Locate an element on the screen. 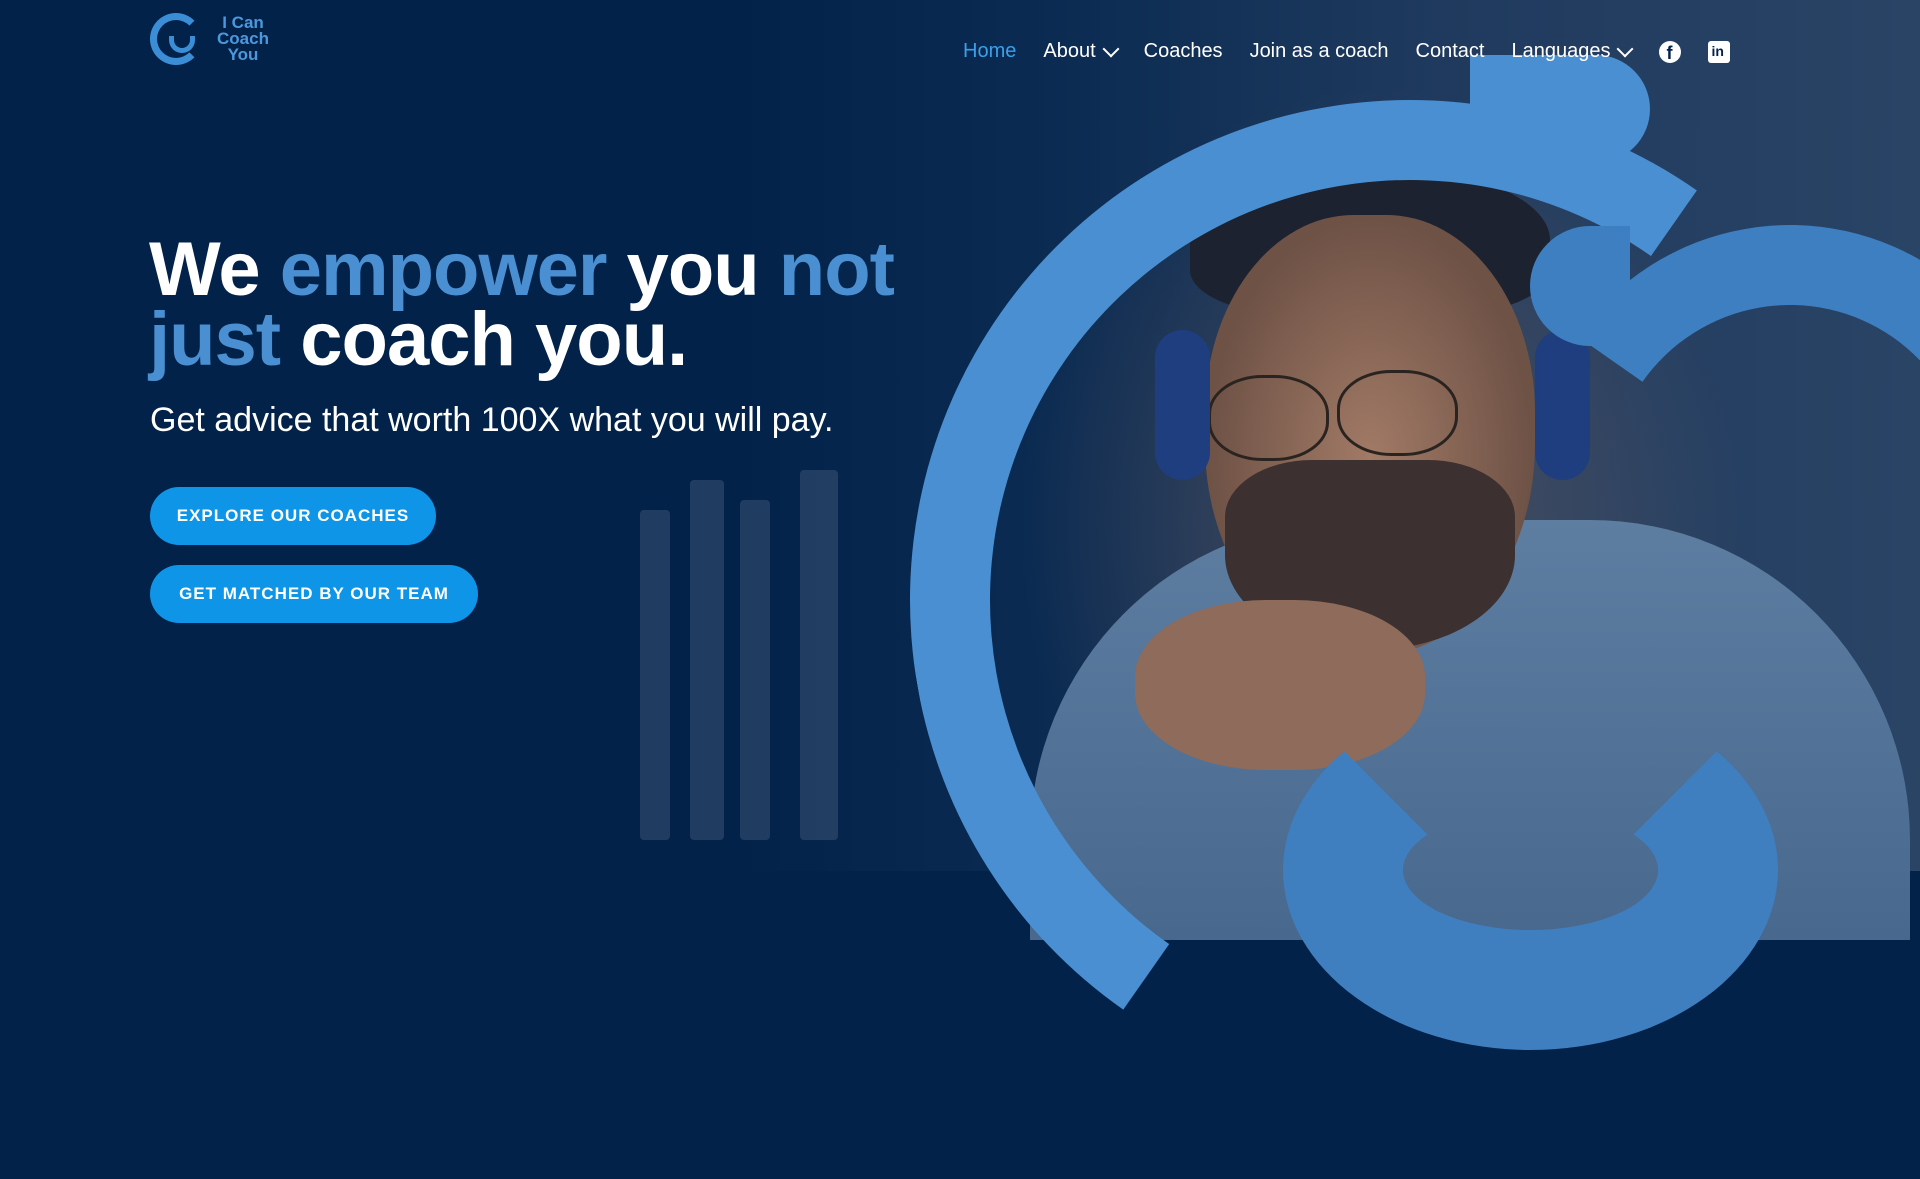  nav-contact: Contact is located at coordinates (1450, 51).